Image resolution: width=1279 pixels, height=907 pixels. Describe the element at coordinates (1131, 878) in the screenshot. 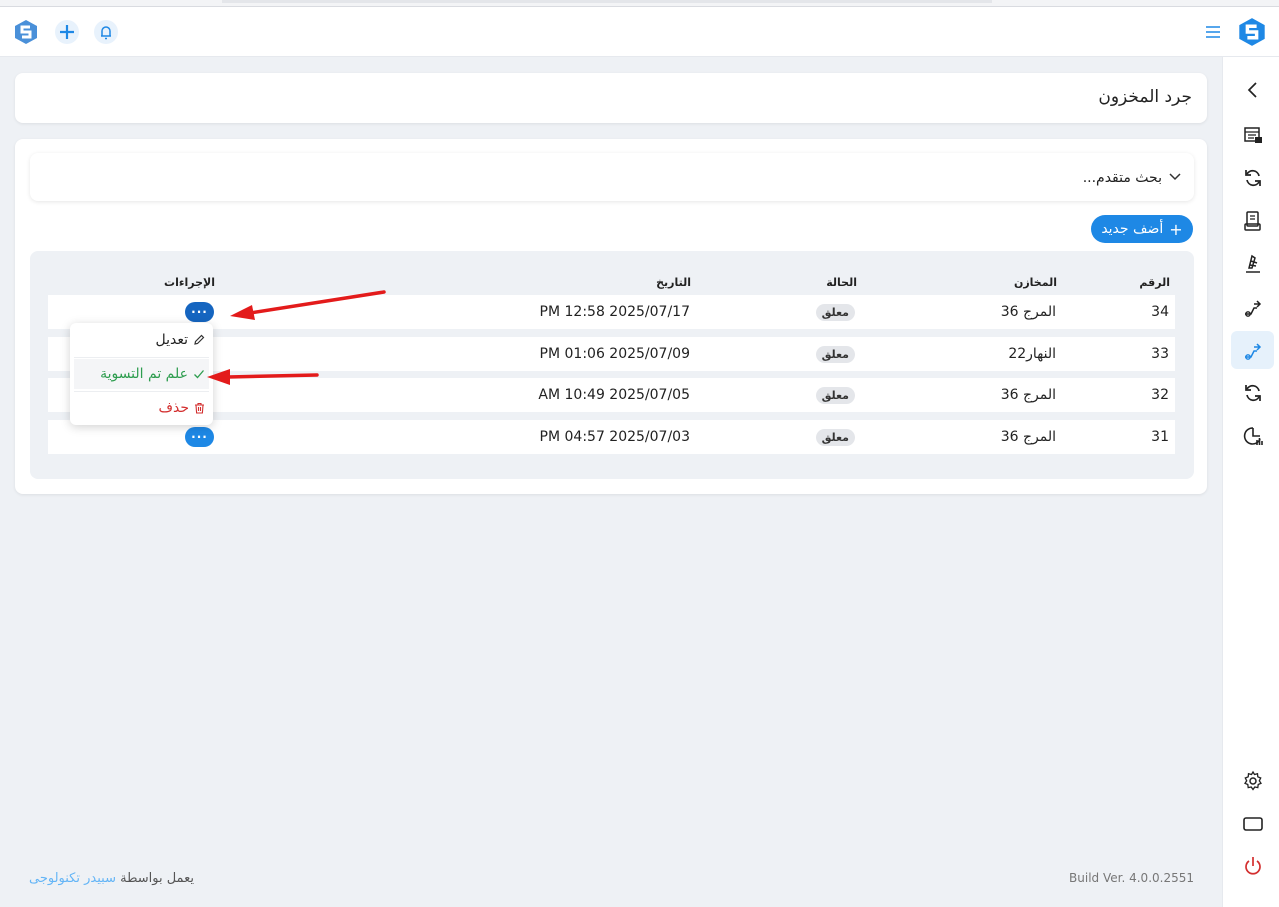

I see `build-version: Build Ver. 4.0.0.2551` at that location.